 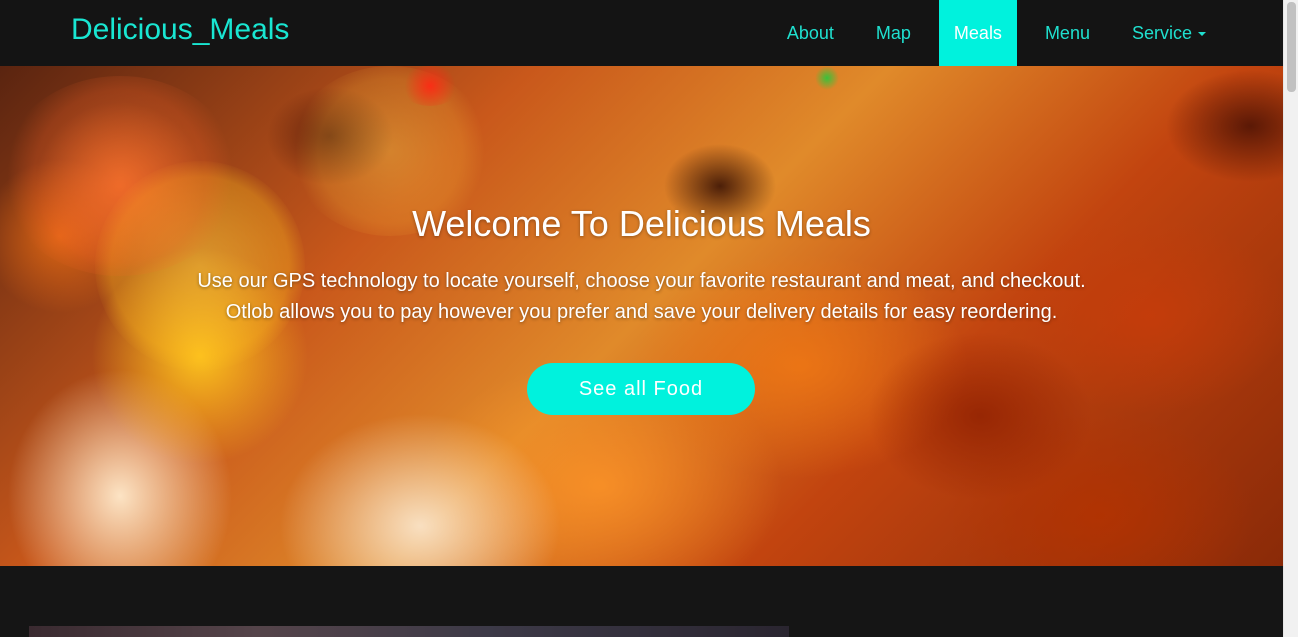 I want to click on nav-item-about: About, so click(x=810, y=33).